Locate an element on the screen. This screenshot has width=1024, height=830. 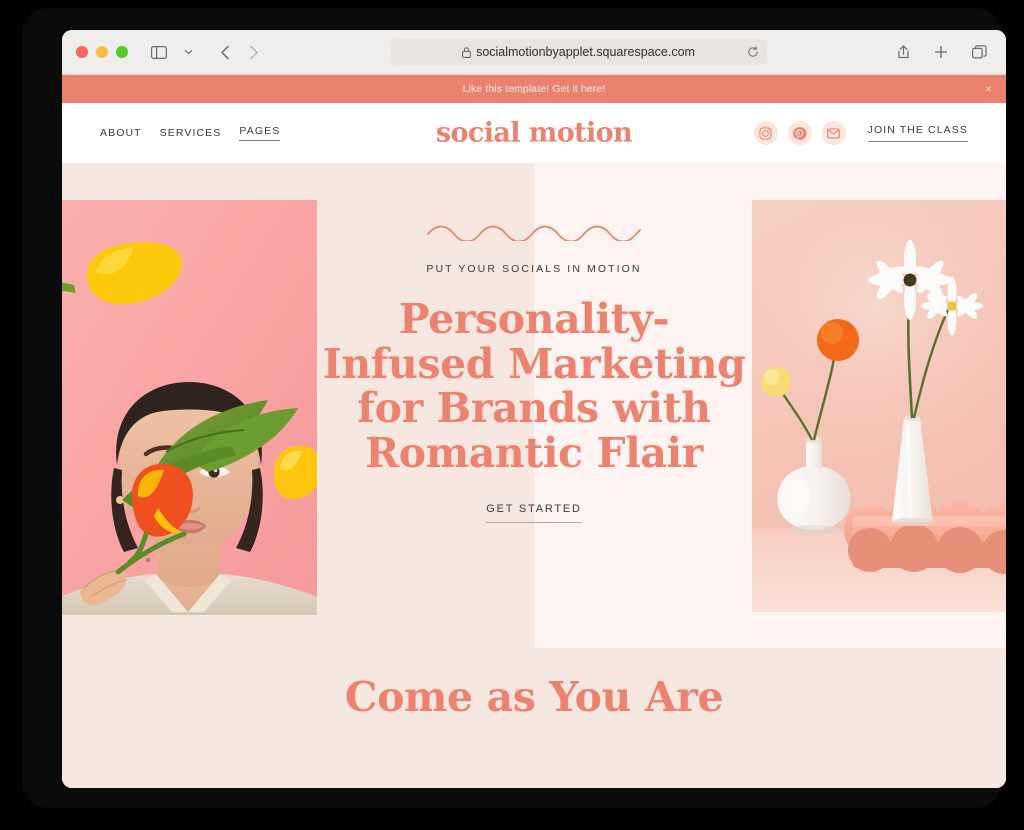
hero-eyebrow: PUT YOUR SOCIALS IN MOTION is located at coordinates (534, 269).